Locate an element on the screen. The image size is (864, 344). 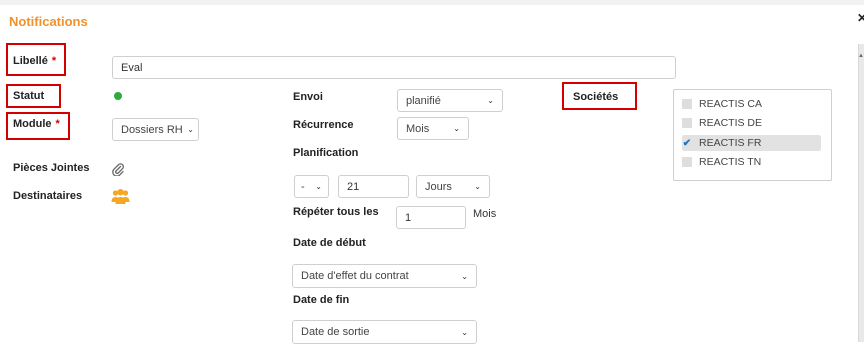
planification-sign-value: - is located at coordinates (303, 186).